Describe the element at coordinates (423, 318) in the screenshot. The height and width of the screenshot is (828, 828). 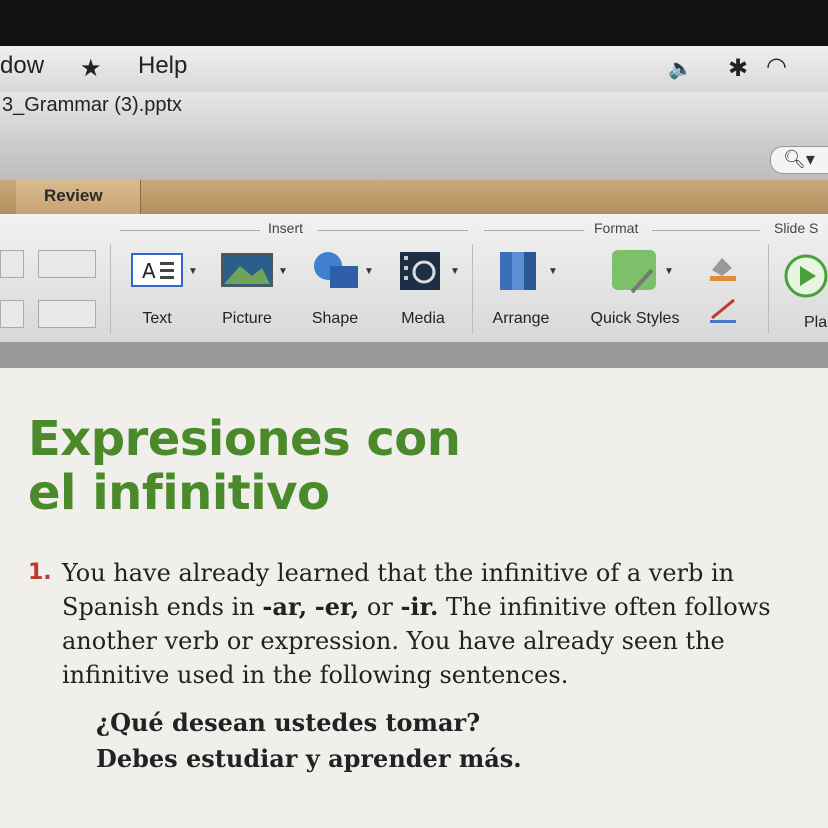
I see `media-button-label: Media` at that location.